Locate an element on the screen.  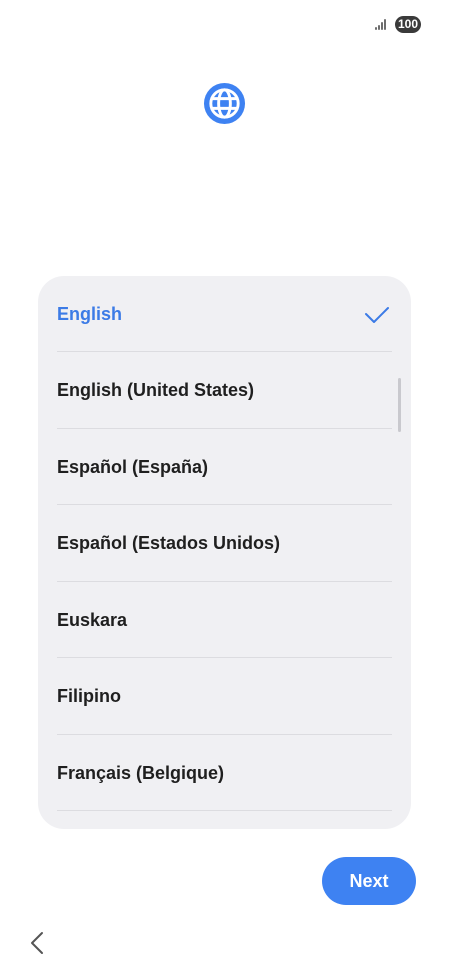
language-item-english: English is located at coordinates (224, 314).